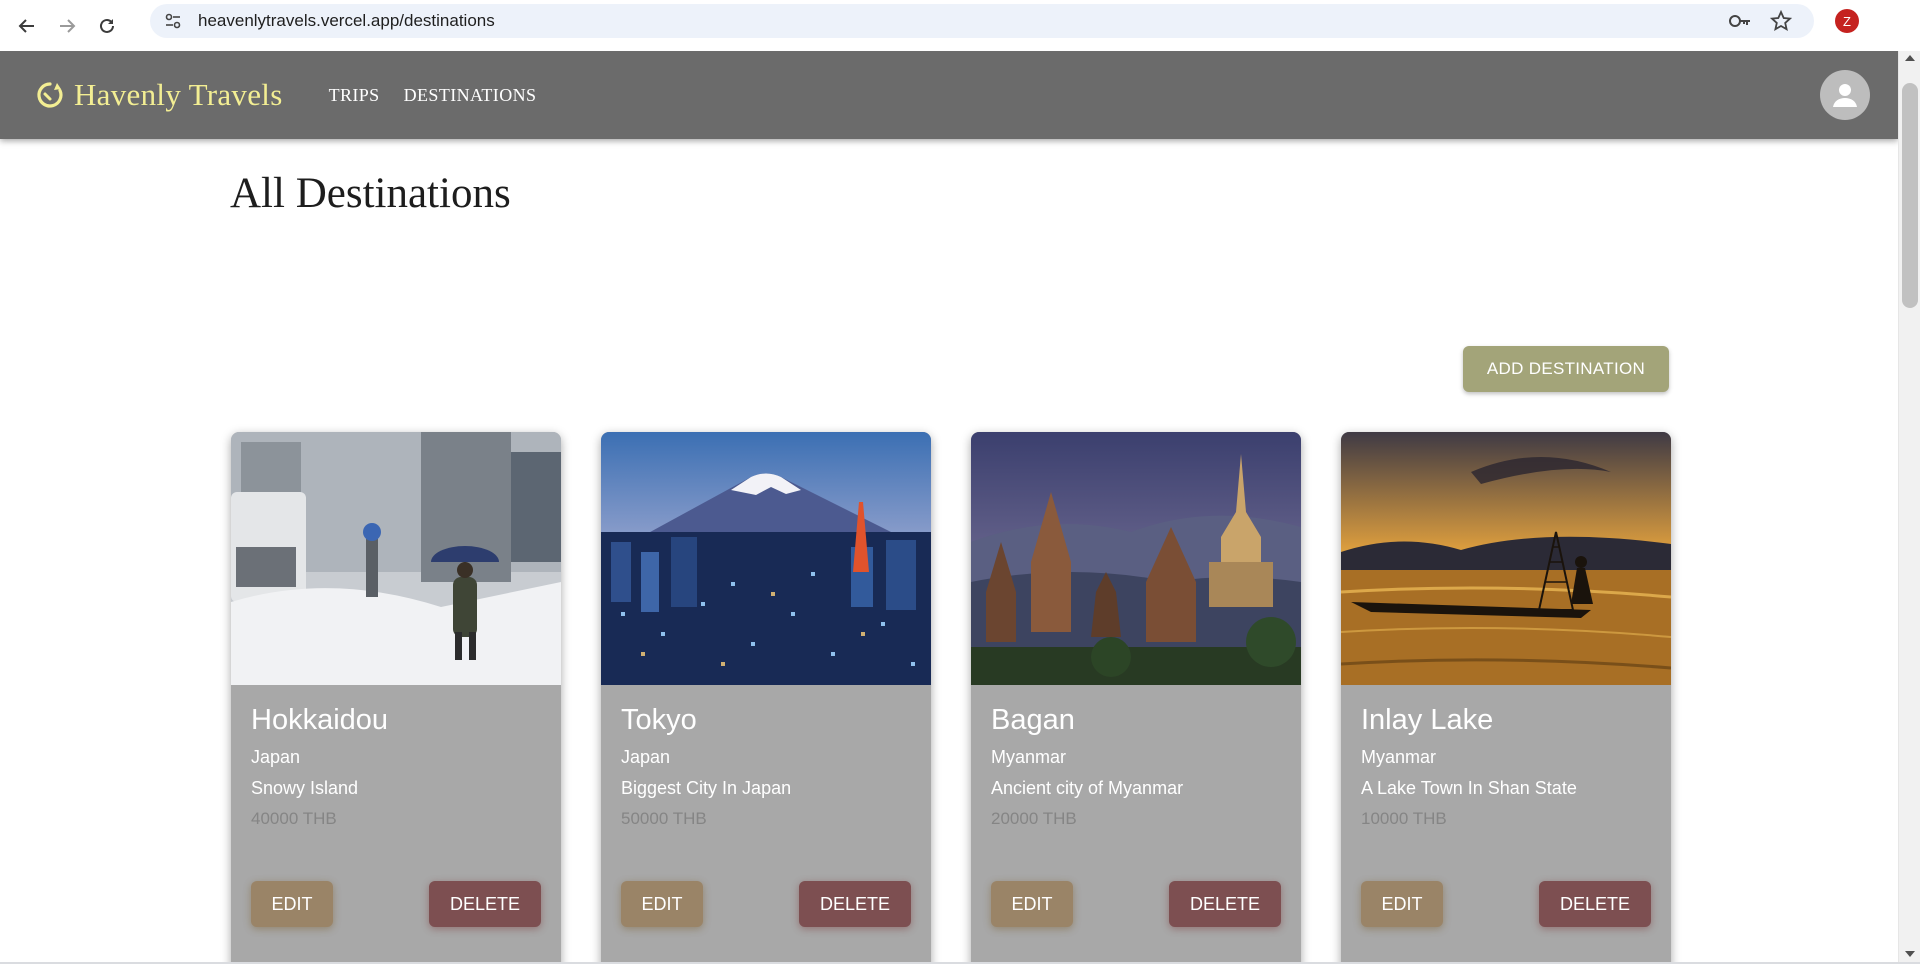 This screenshot has height=964, width=1920. Describe the element at coordinates (173, 21) in the screenshot. I see `site-info-icon` at that location.